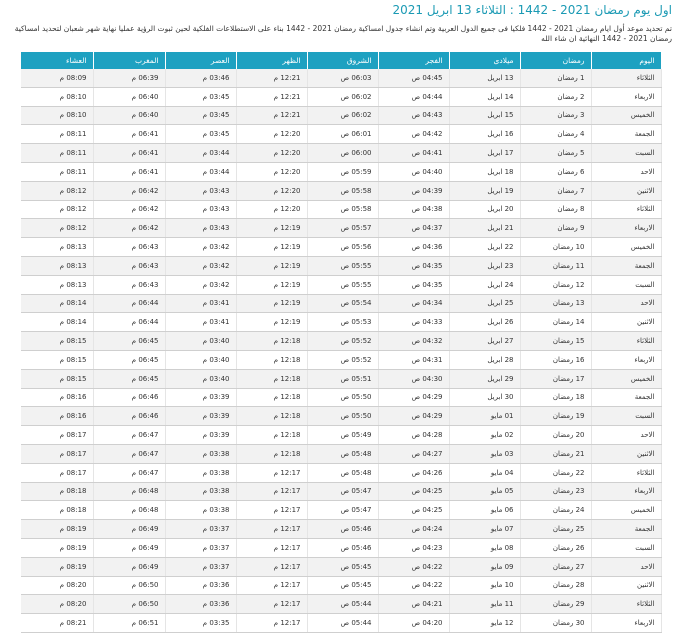  Describe the element at coordinates (57, 285) in the screenshot. I see `cell-isha: 08:13 م` at that location.